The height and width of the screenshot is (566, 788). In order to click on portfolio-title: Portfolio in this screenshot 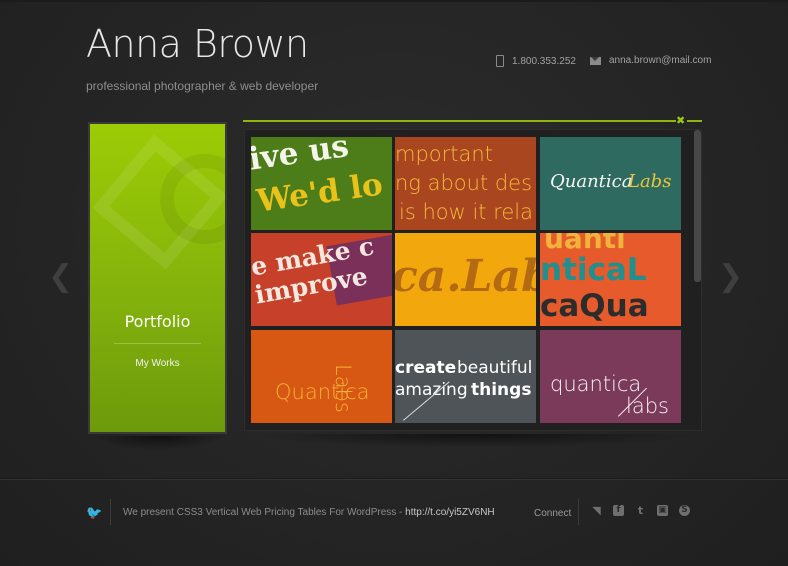, I will do `click(157, 321)`.